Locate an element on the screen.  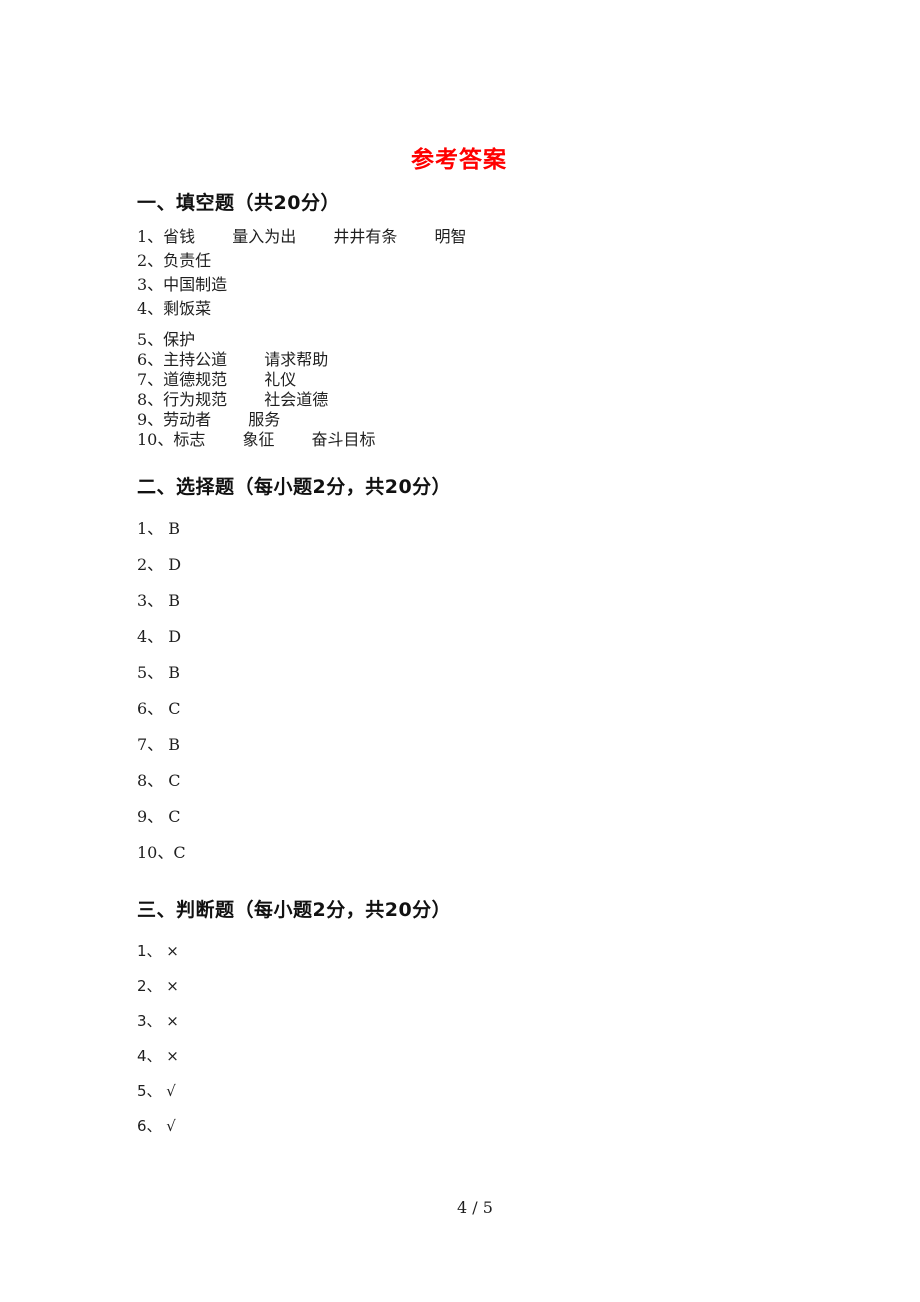
answer-item: 1、 B is located at coordinates (159, 528).